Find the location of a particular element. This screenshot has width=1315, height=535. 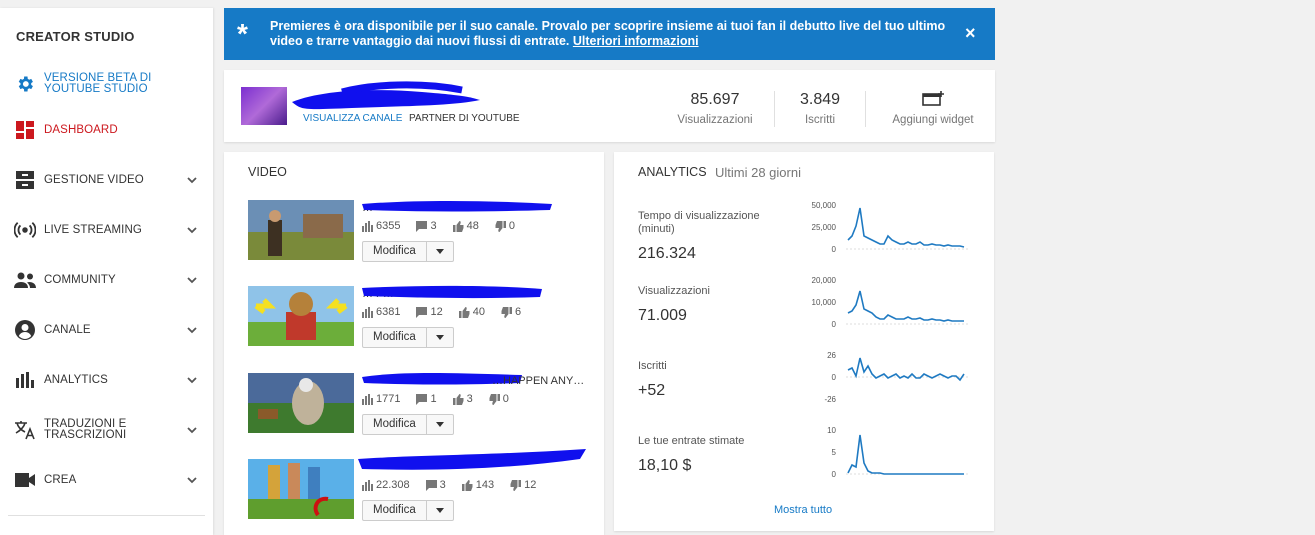

comments-count: 12 is located at coordinates (436, 312).